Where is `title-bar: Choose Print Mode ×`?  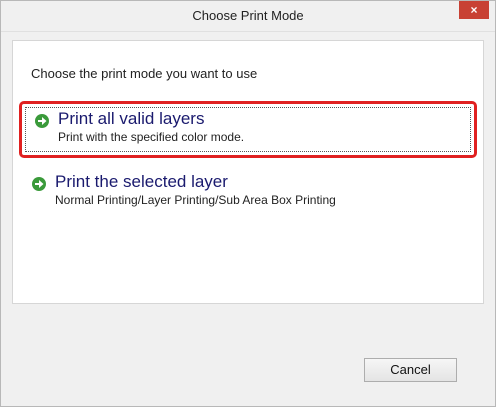 title-bar: Choose Print Mode × is located at coordinates (248, 16).